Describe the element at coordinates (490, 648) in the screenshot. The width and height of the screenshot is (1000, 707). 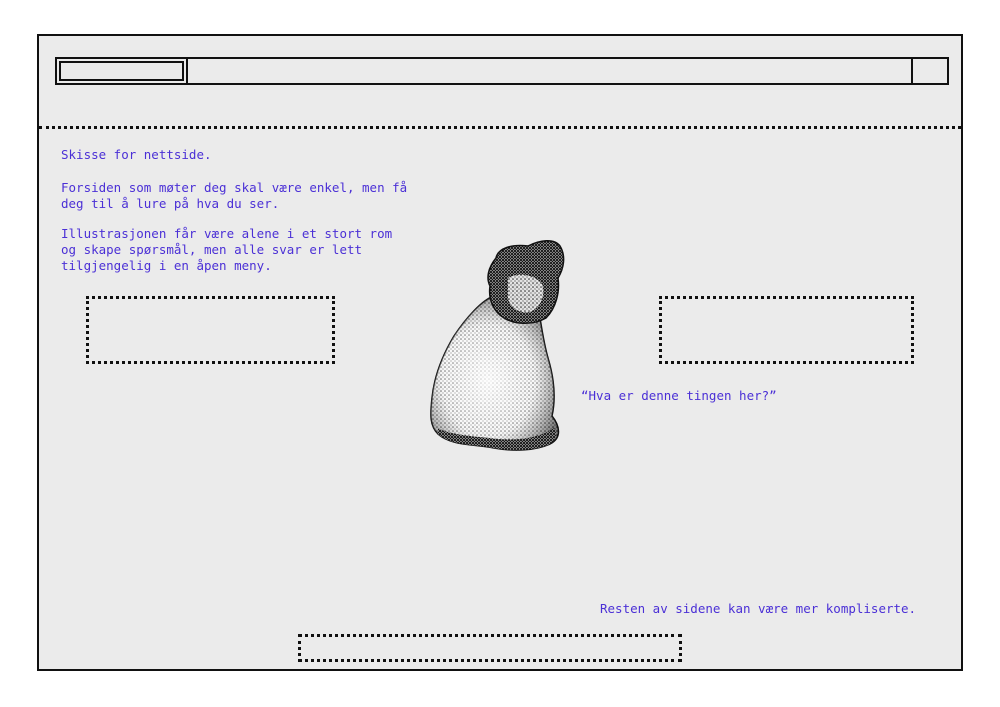
I see `bottom-placeholder-box` at that location.